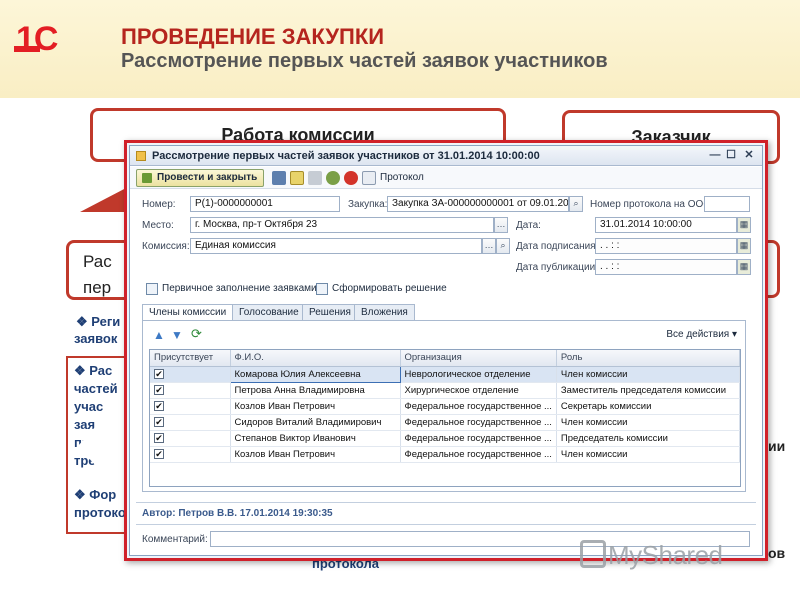  Describe the element at coordinates (237, 513) in the screenshot. I see `author-info: Автор: Петров В.В. 17.01.2014 19:30:35` at that location.